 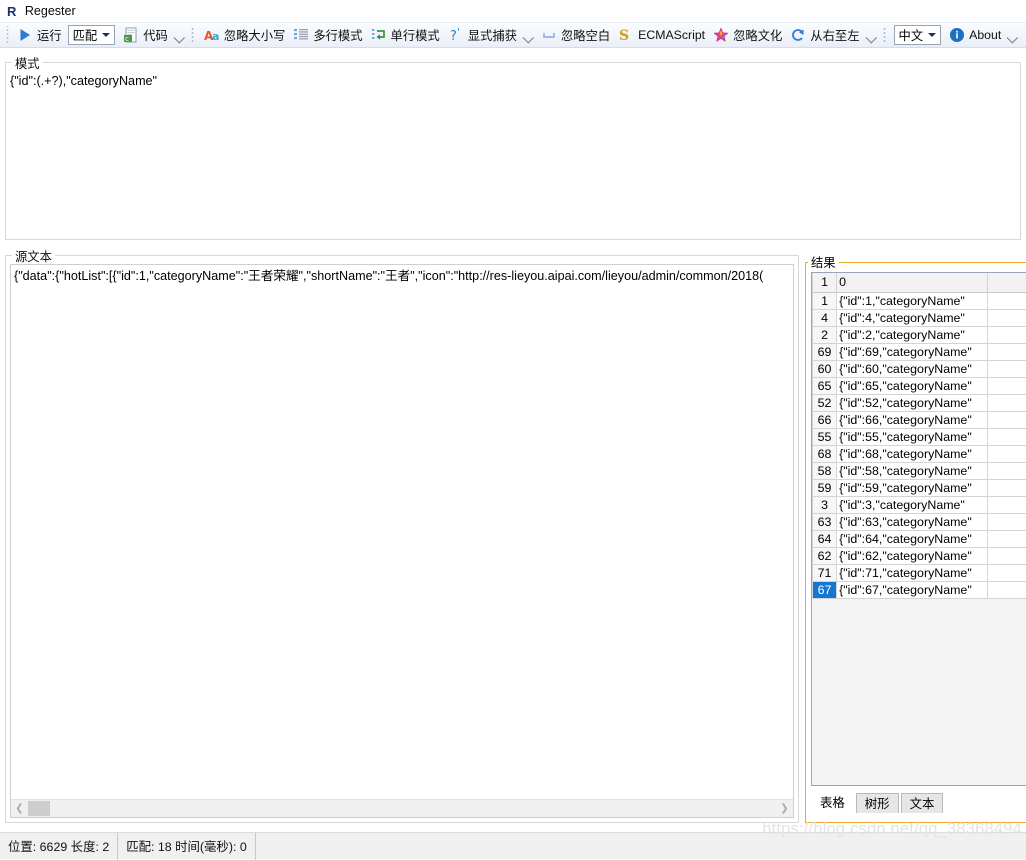 What do you see at coordinates (825, 334) in the screenshot?
I see `row-index-cell: 2` at bounding box center [825, 334].